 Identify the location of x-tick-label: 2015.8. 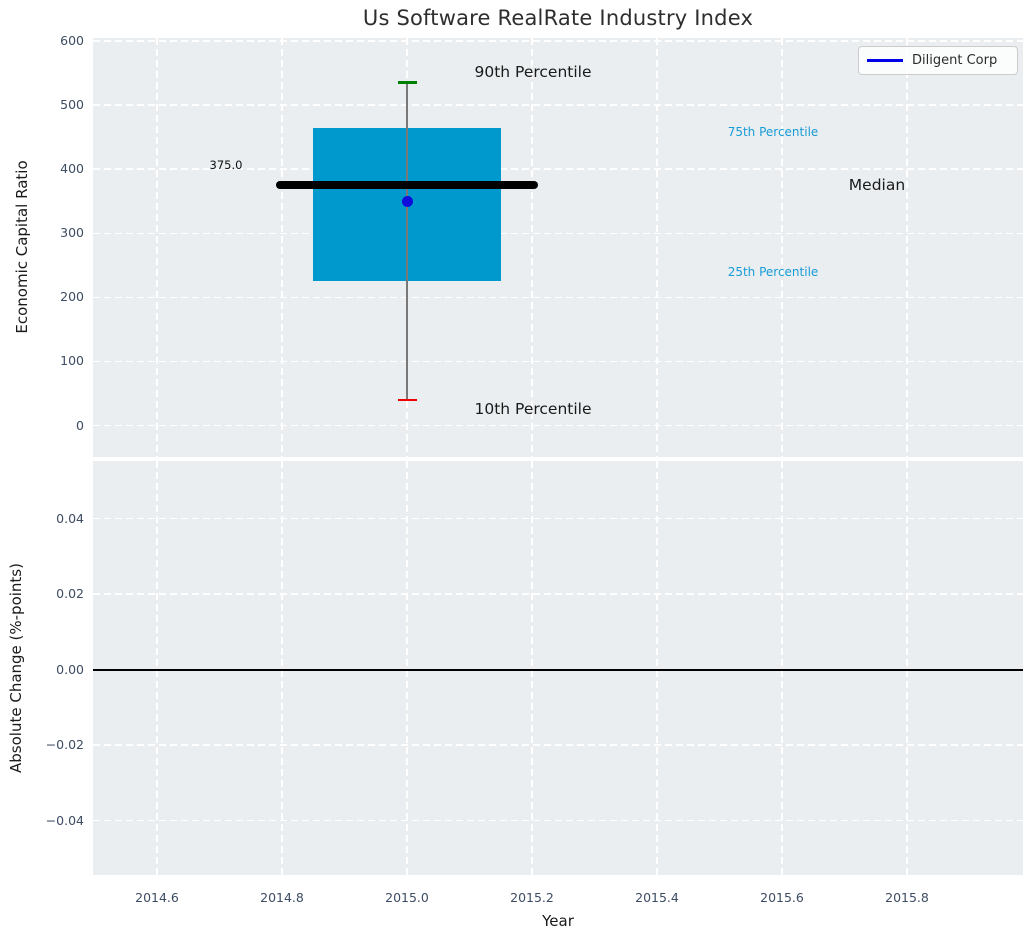
(907, 897).